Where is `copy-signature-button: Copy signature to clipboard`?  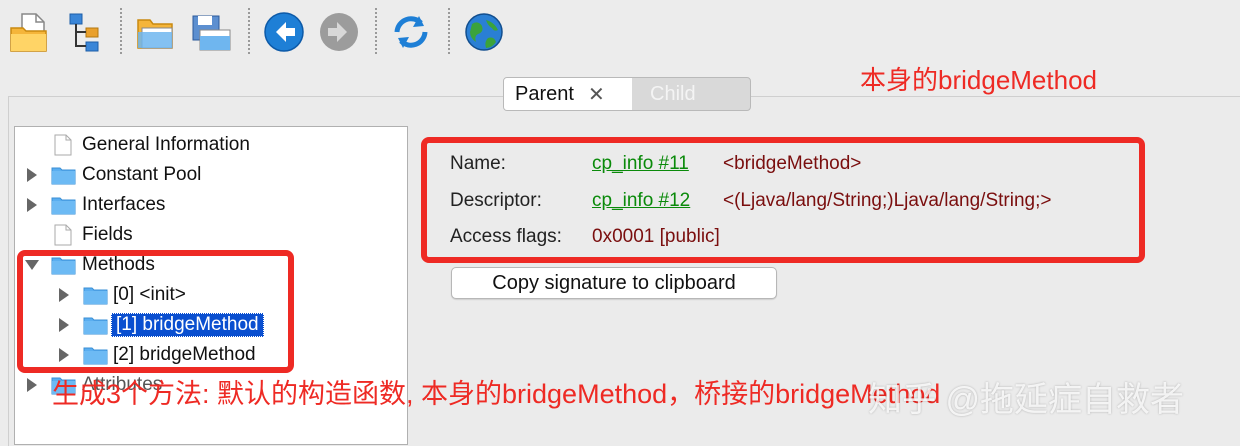 copy-signature-button: Copy signature to clipboard is located at coordinates (614, 283).